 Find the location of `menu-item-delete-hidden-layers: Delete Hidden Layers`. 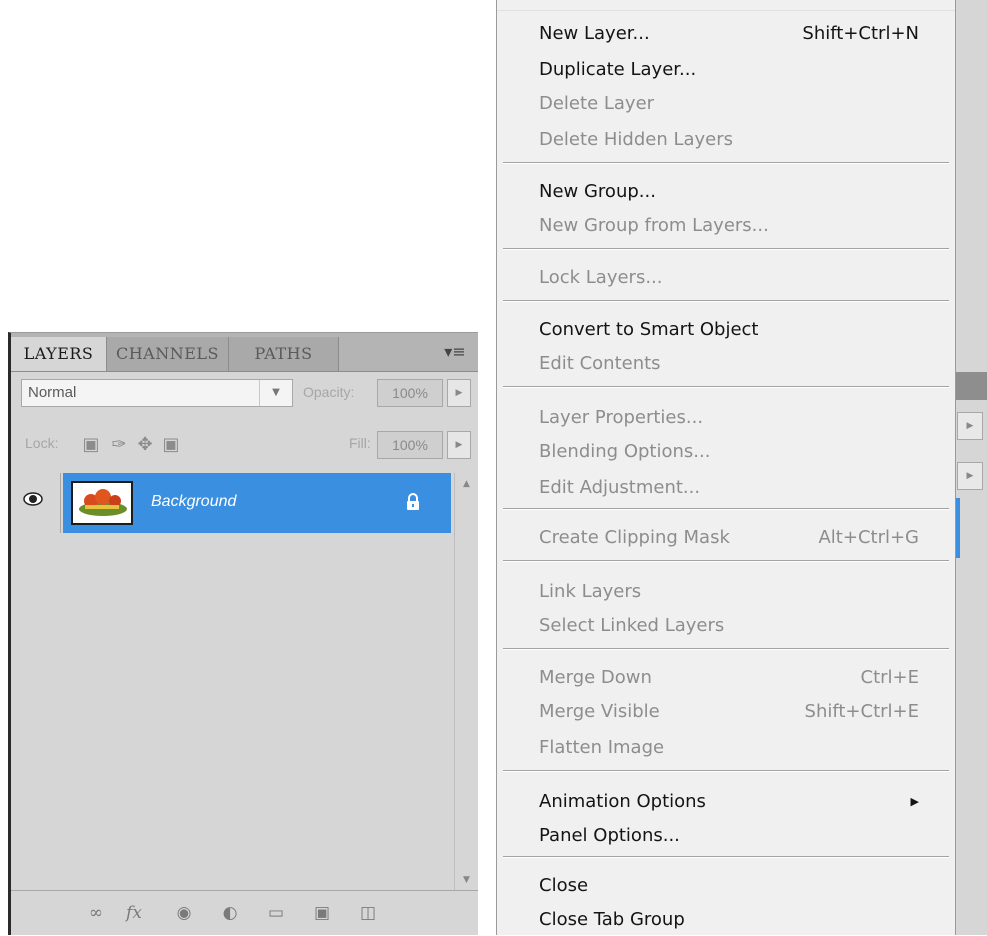

menu-item-delete-hidden-layers: Delete Hidden Layers is located at coordinates (729, 140).